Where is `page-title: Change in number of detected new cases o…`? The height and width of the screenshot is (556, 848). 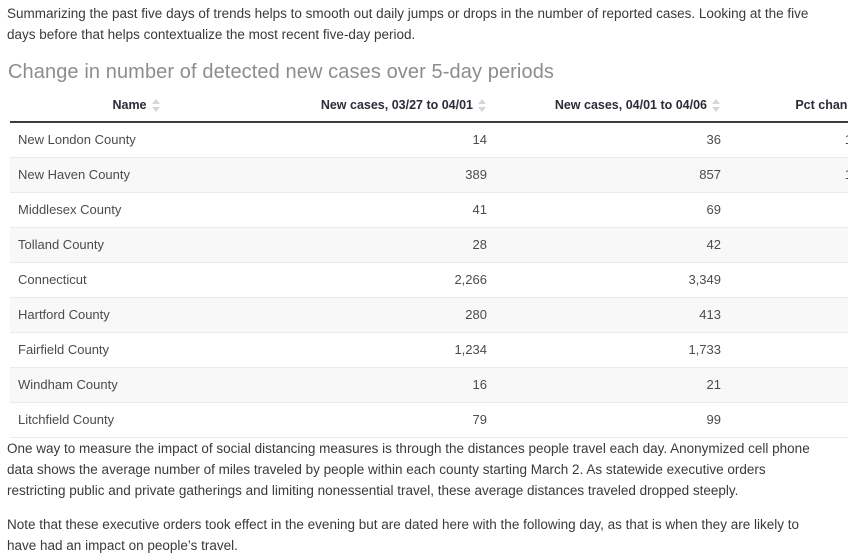 page-title: Change in number of detected new cases o… is located at coordinates (281, 72).